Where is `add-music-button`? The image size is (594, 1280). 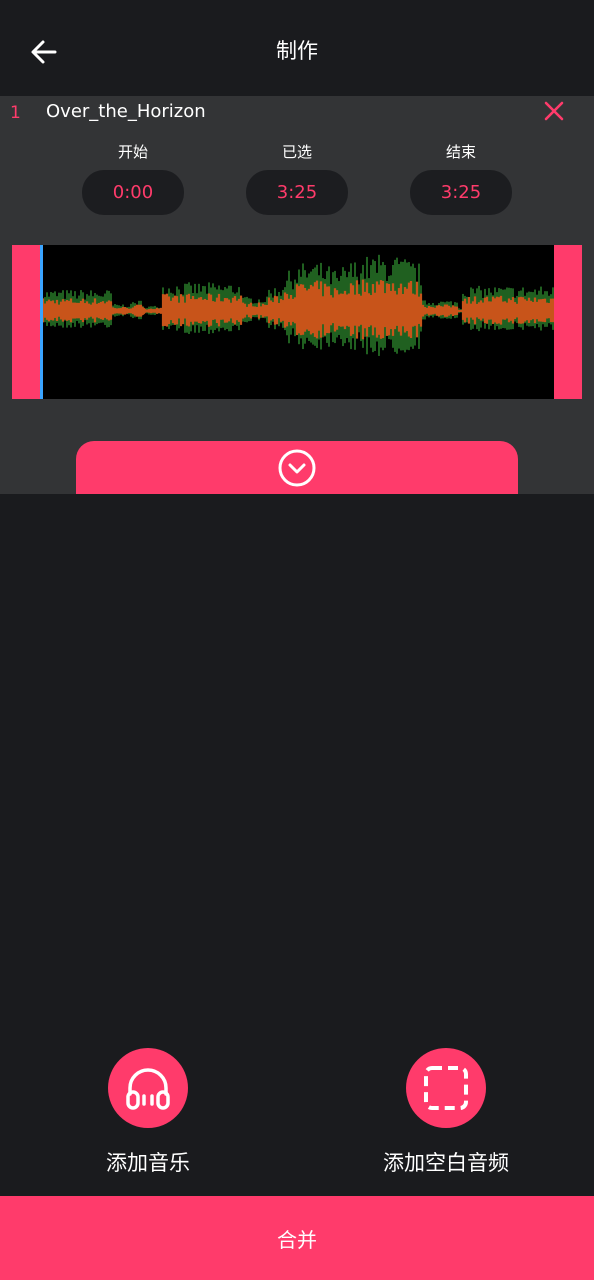
add-music-button is located at coordinates (148, 1088).